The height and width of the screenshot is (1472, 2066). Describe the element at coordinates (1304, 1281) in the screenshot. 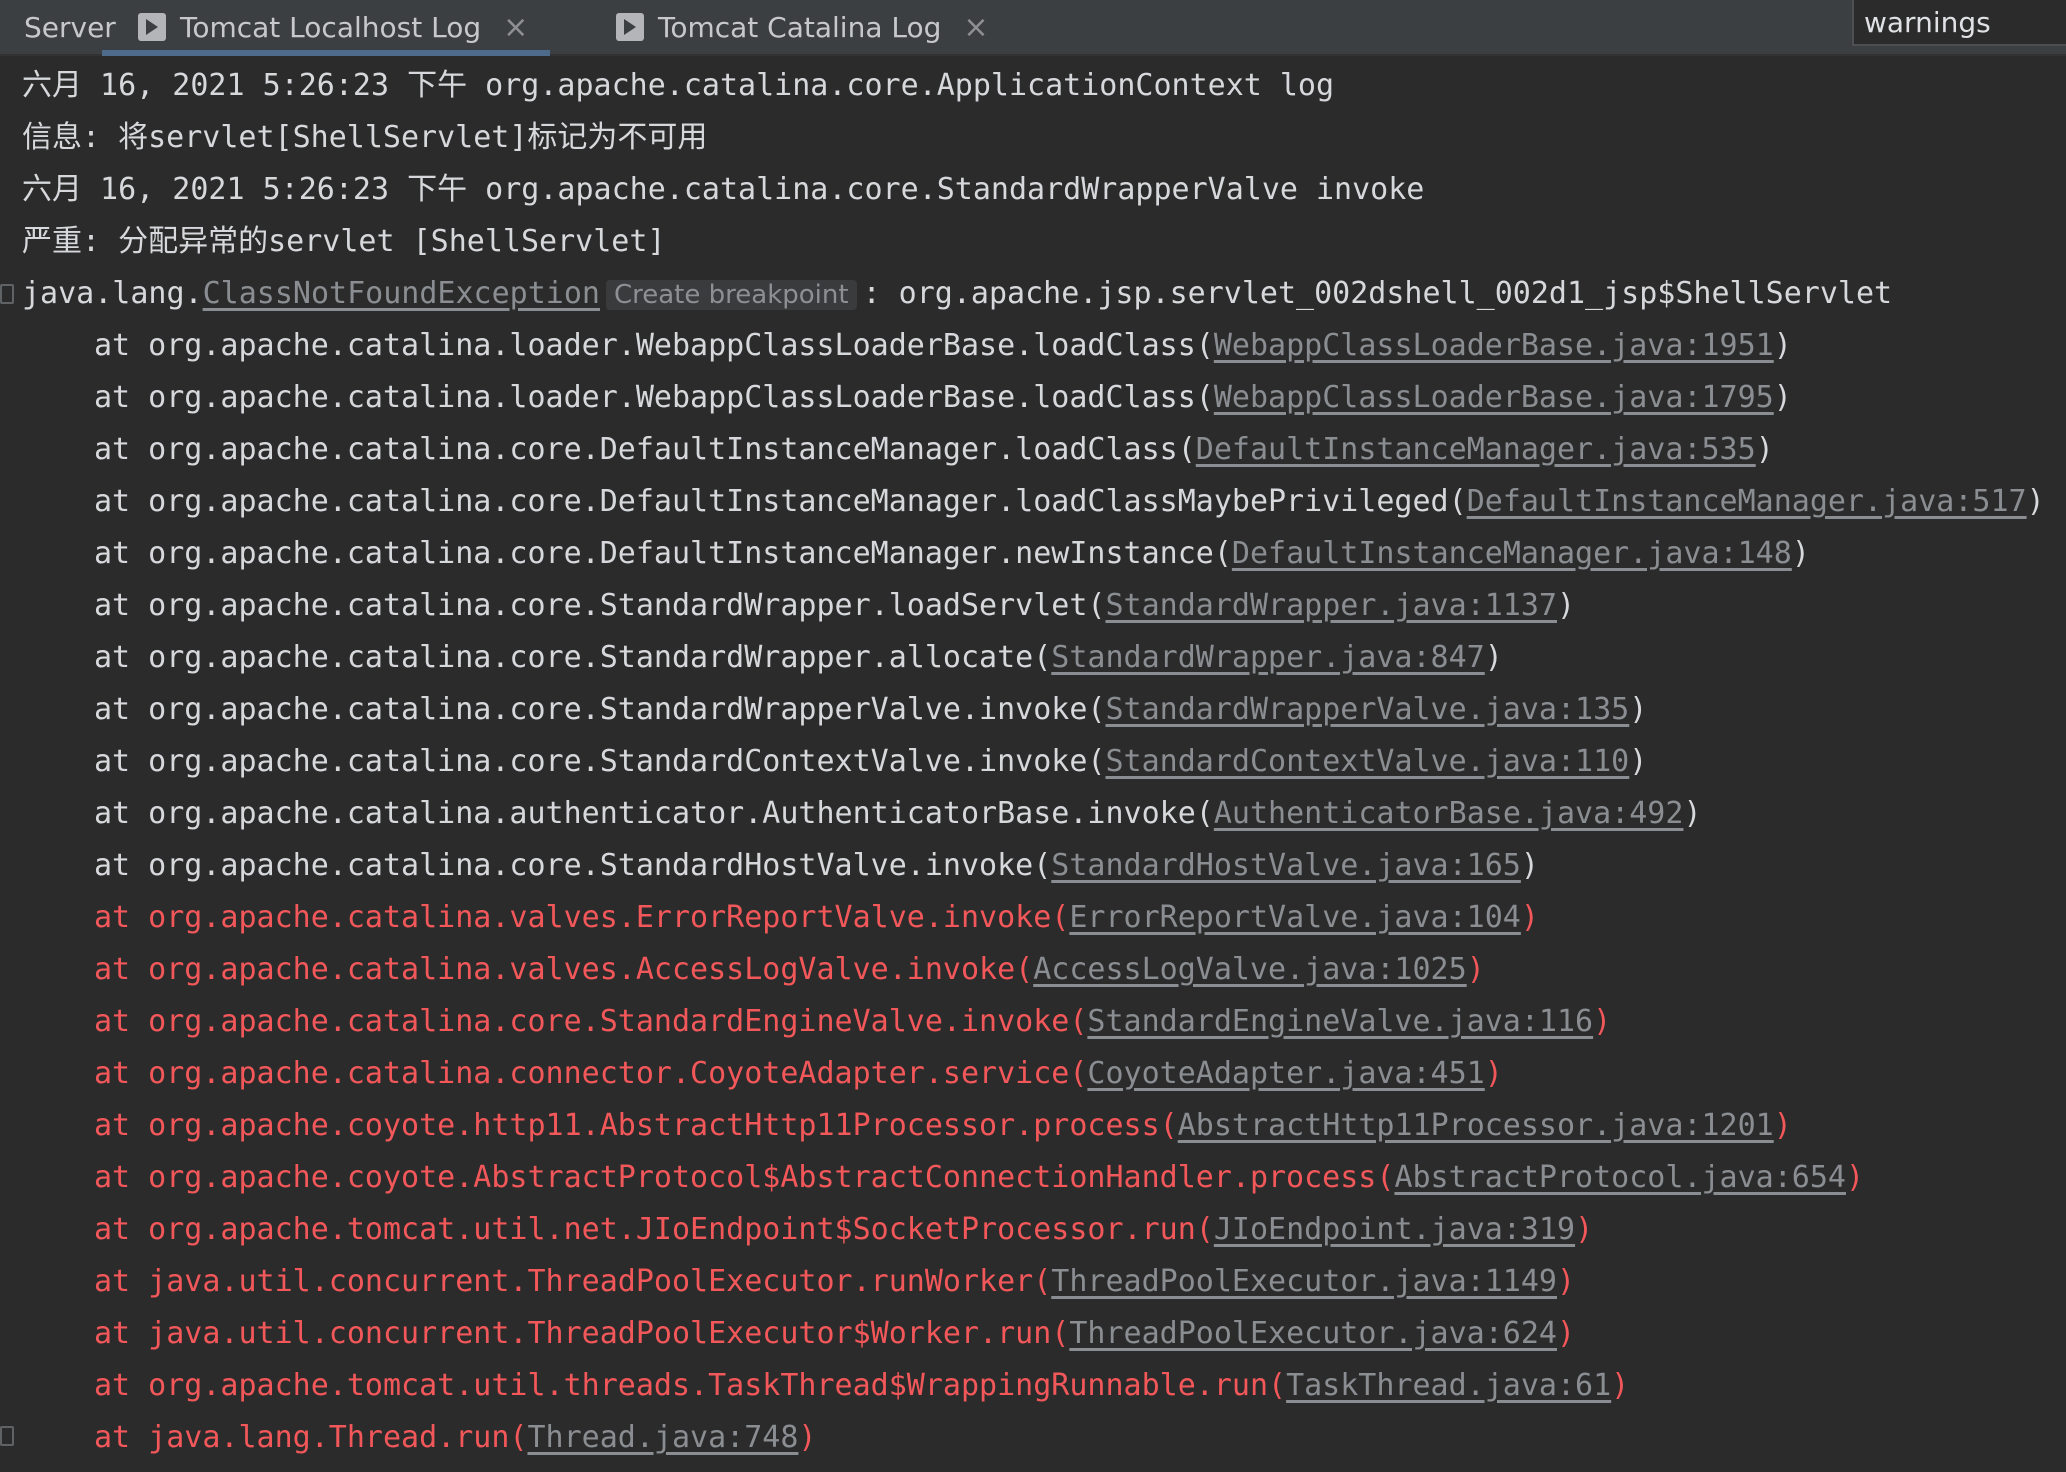

I see `source-link: ThreadPoolExecutor.java:1149` at that location.